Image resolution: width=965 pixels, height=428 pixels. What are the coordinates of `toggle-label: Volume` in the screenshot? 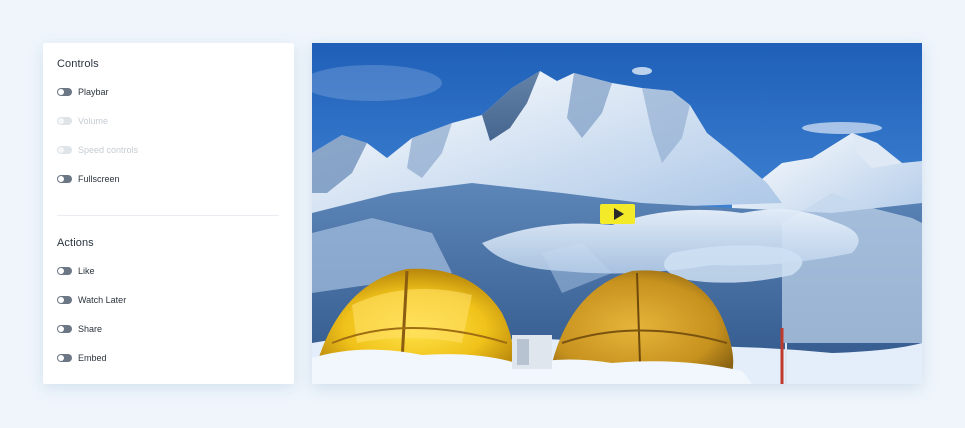 It's located at (93, 121).